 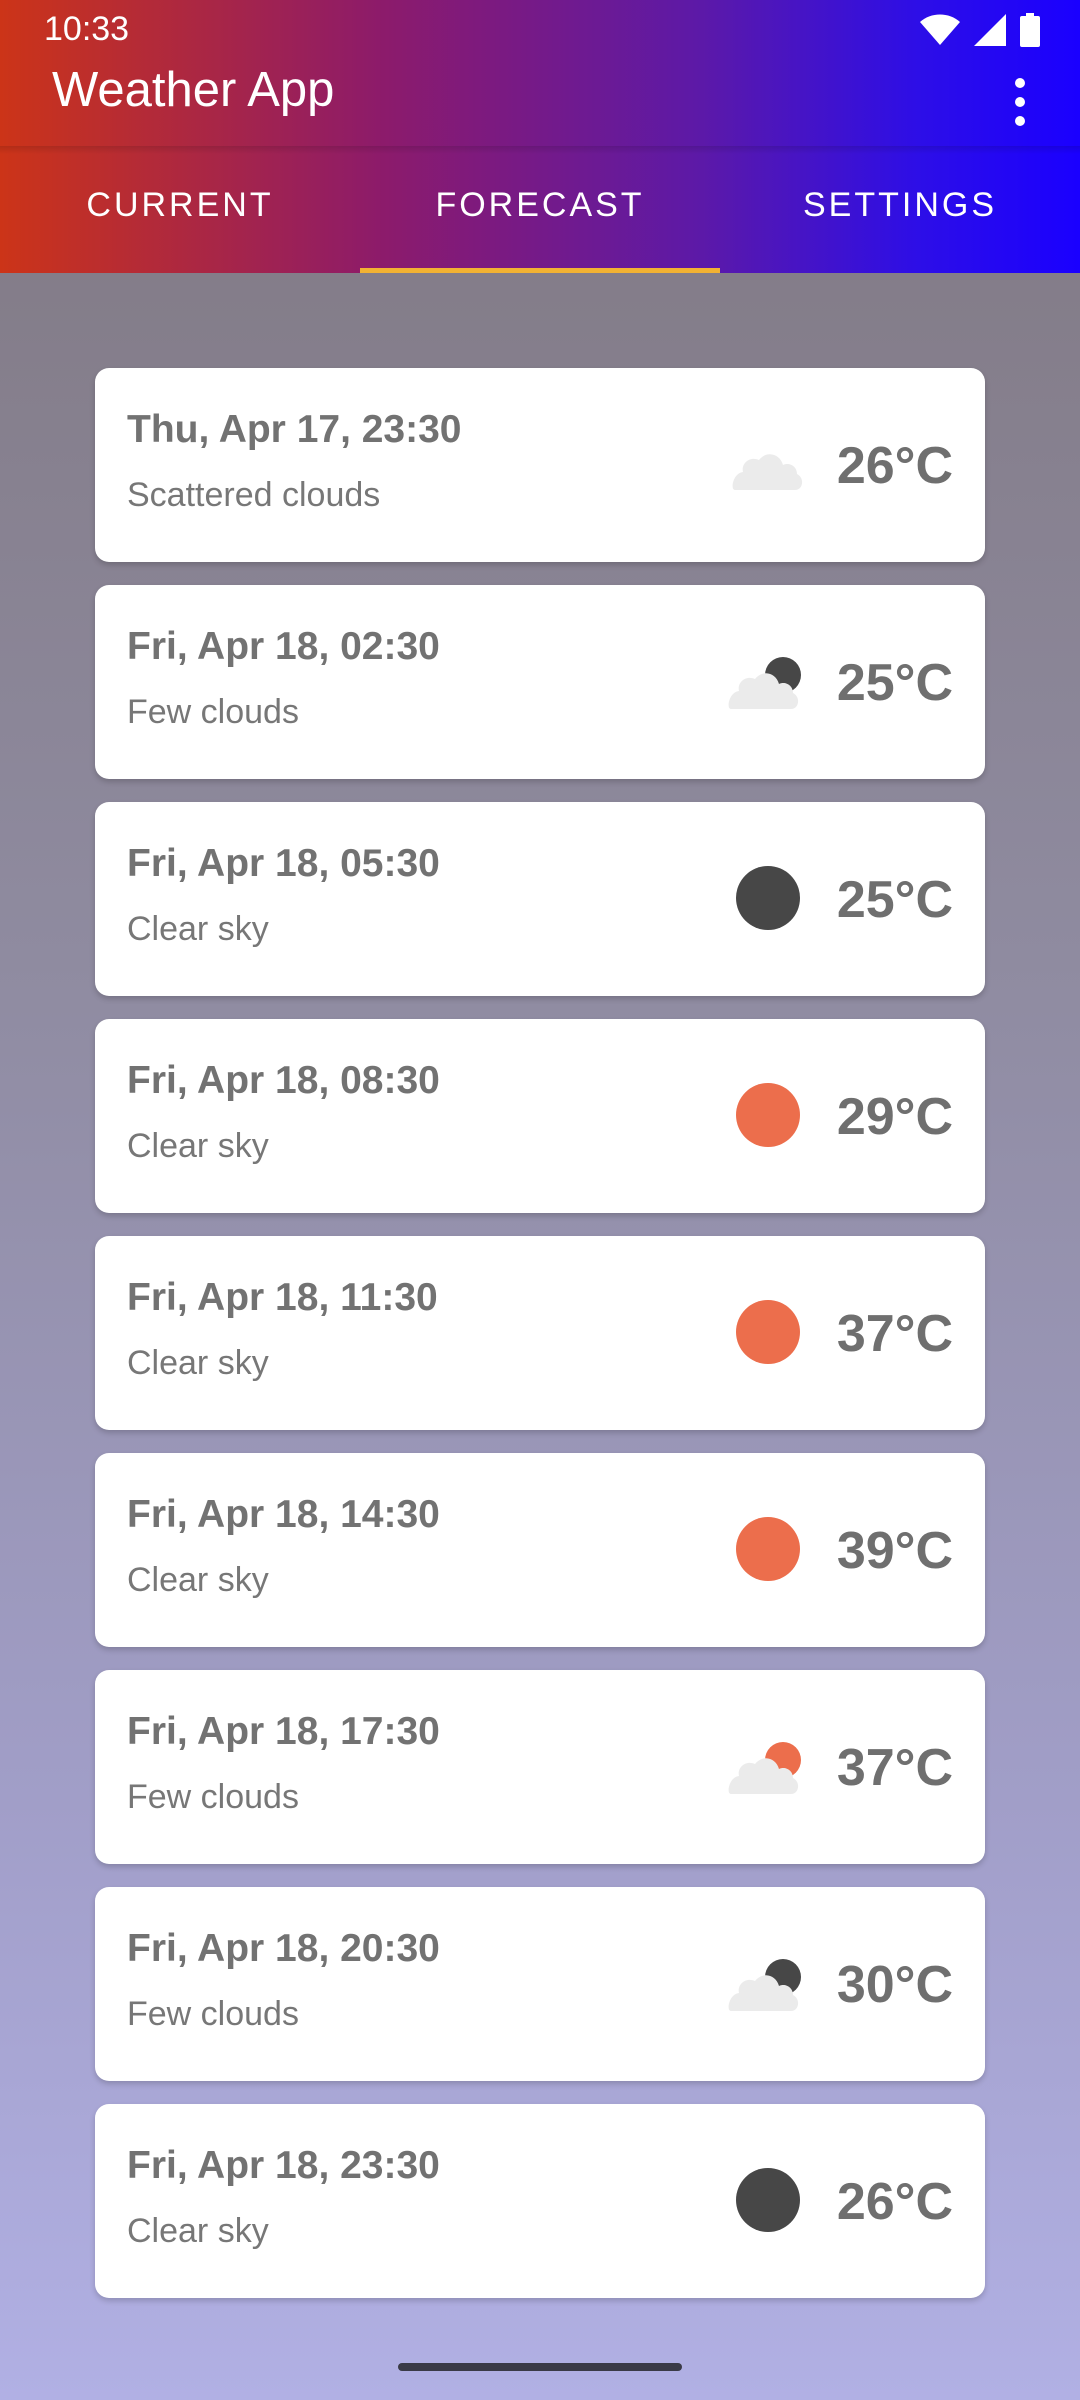 I want to click on more-options-button, so click(x=1020, y=102).